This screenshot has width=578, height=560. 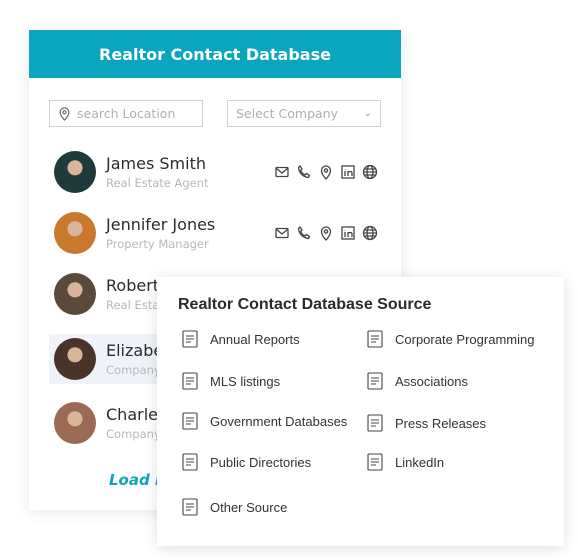 What do you see at coordinates (245, 381) in the screenshot?
I see `source-label: MLS listings` at bounding box center [245, 381].